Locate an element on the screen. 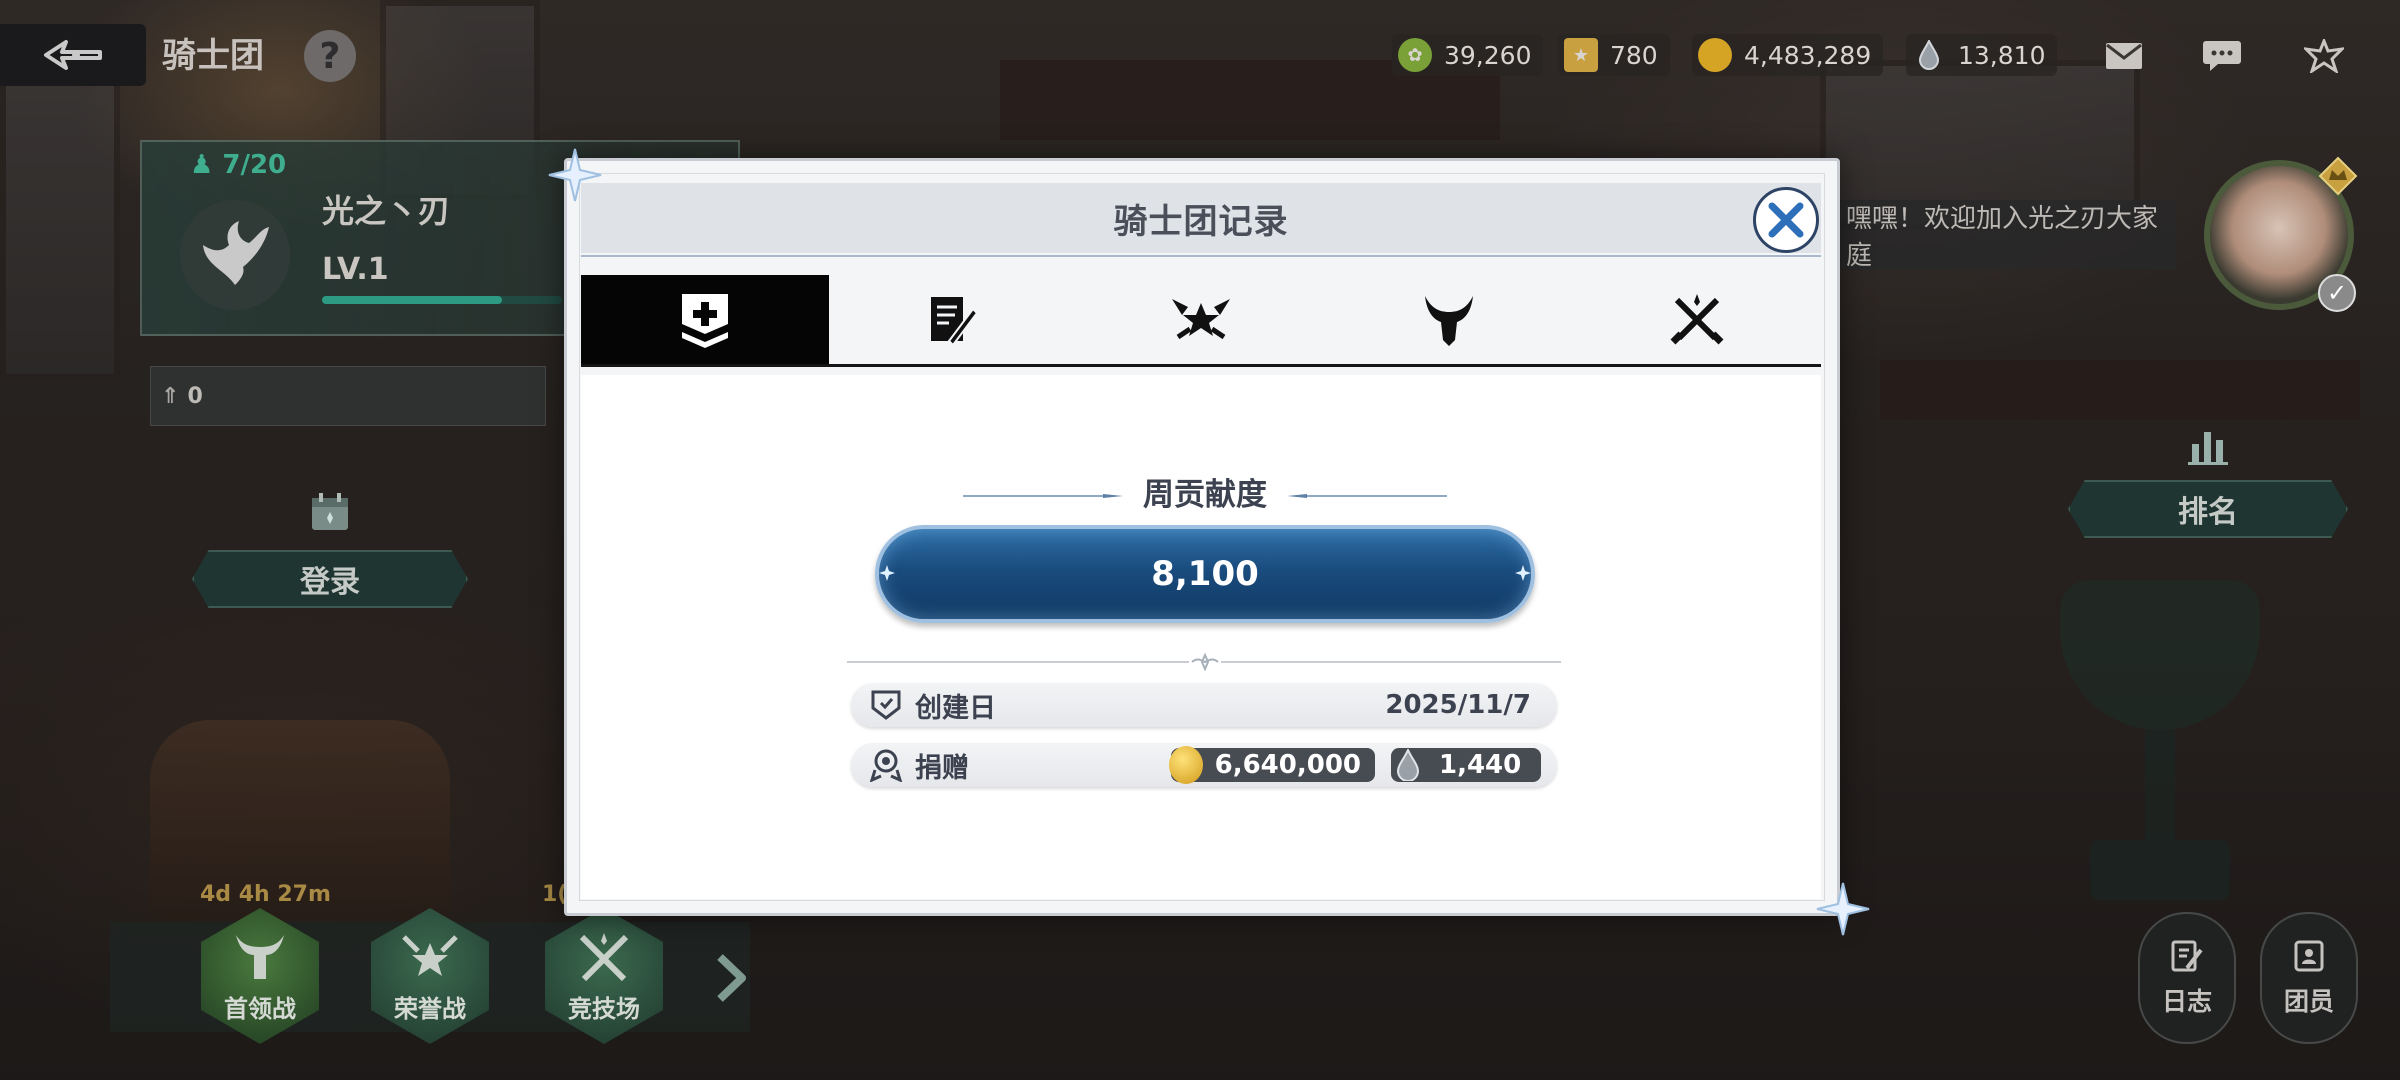 This screenshot has width=2400, height=1080. title-ornament-right is located at coordinates (1367, 496).